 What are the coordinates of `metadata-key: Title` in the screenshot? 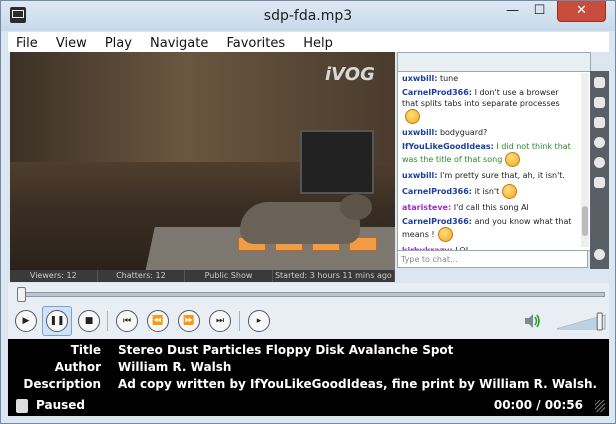 It's located at (85, 350).